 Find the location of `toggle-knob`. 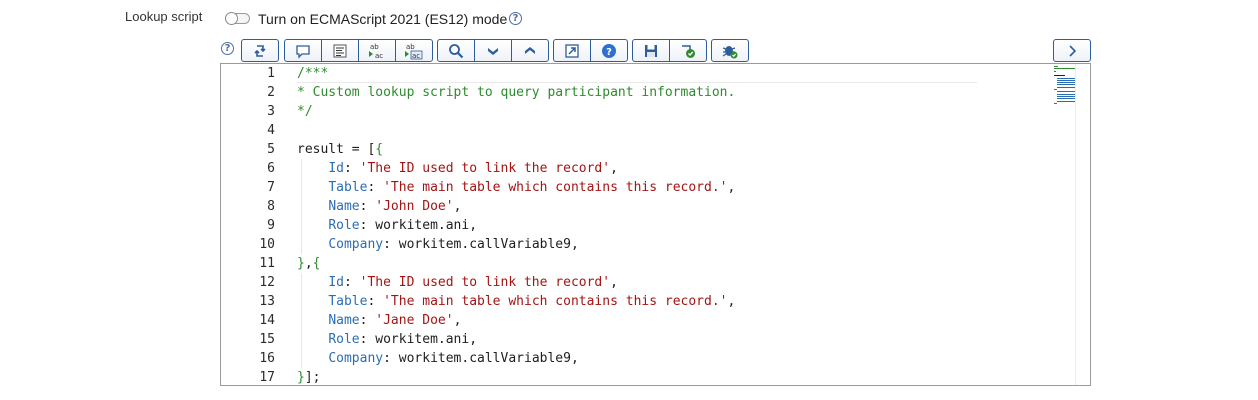

toggle-knob is located at coordinates (231, 18).